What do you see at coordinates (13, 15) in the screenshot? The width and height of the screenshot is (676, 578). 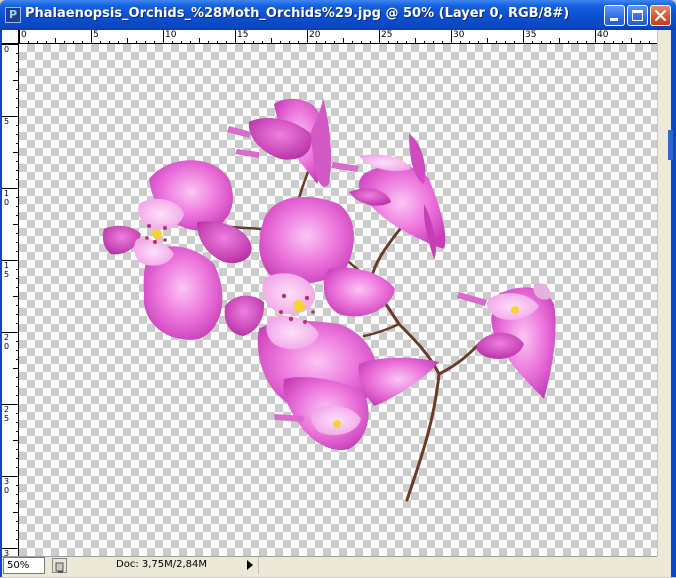 I see `photoshop-doc-icon: P` at bounding box center [13, 15].